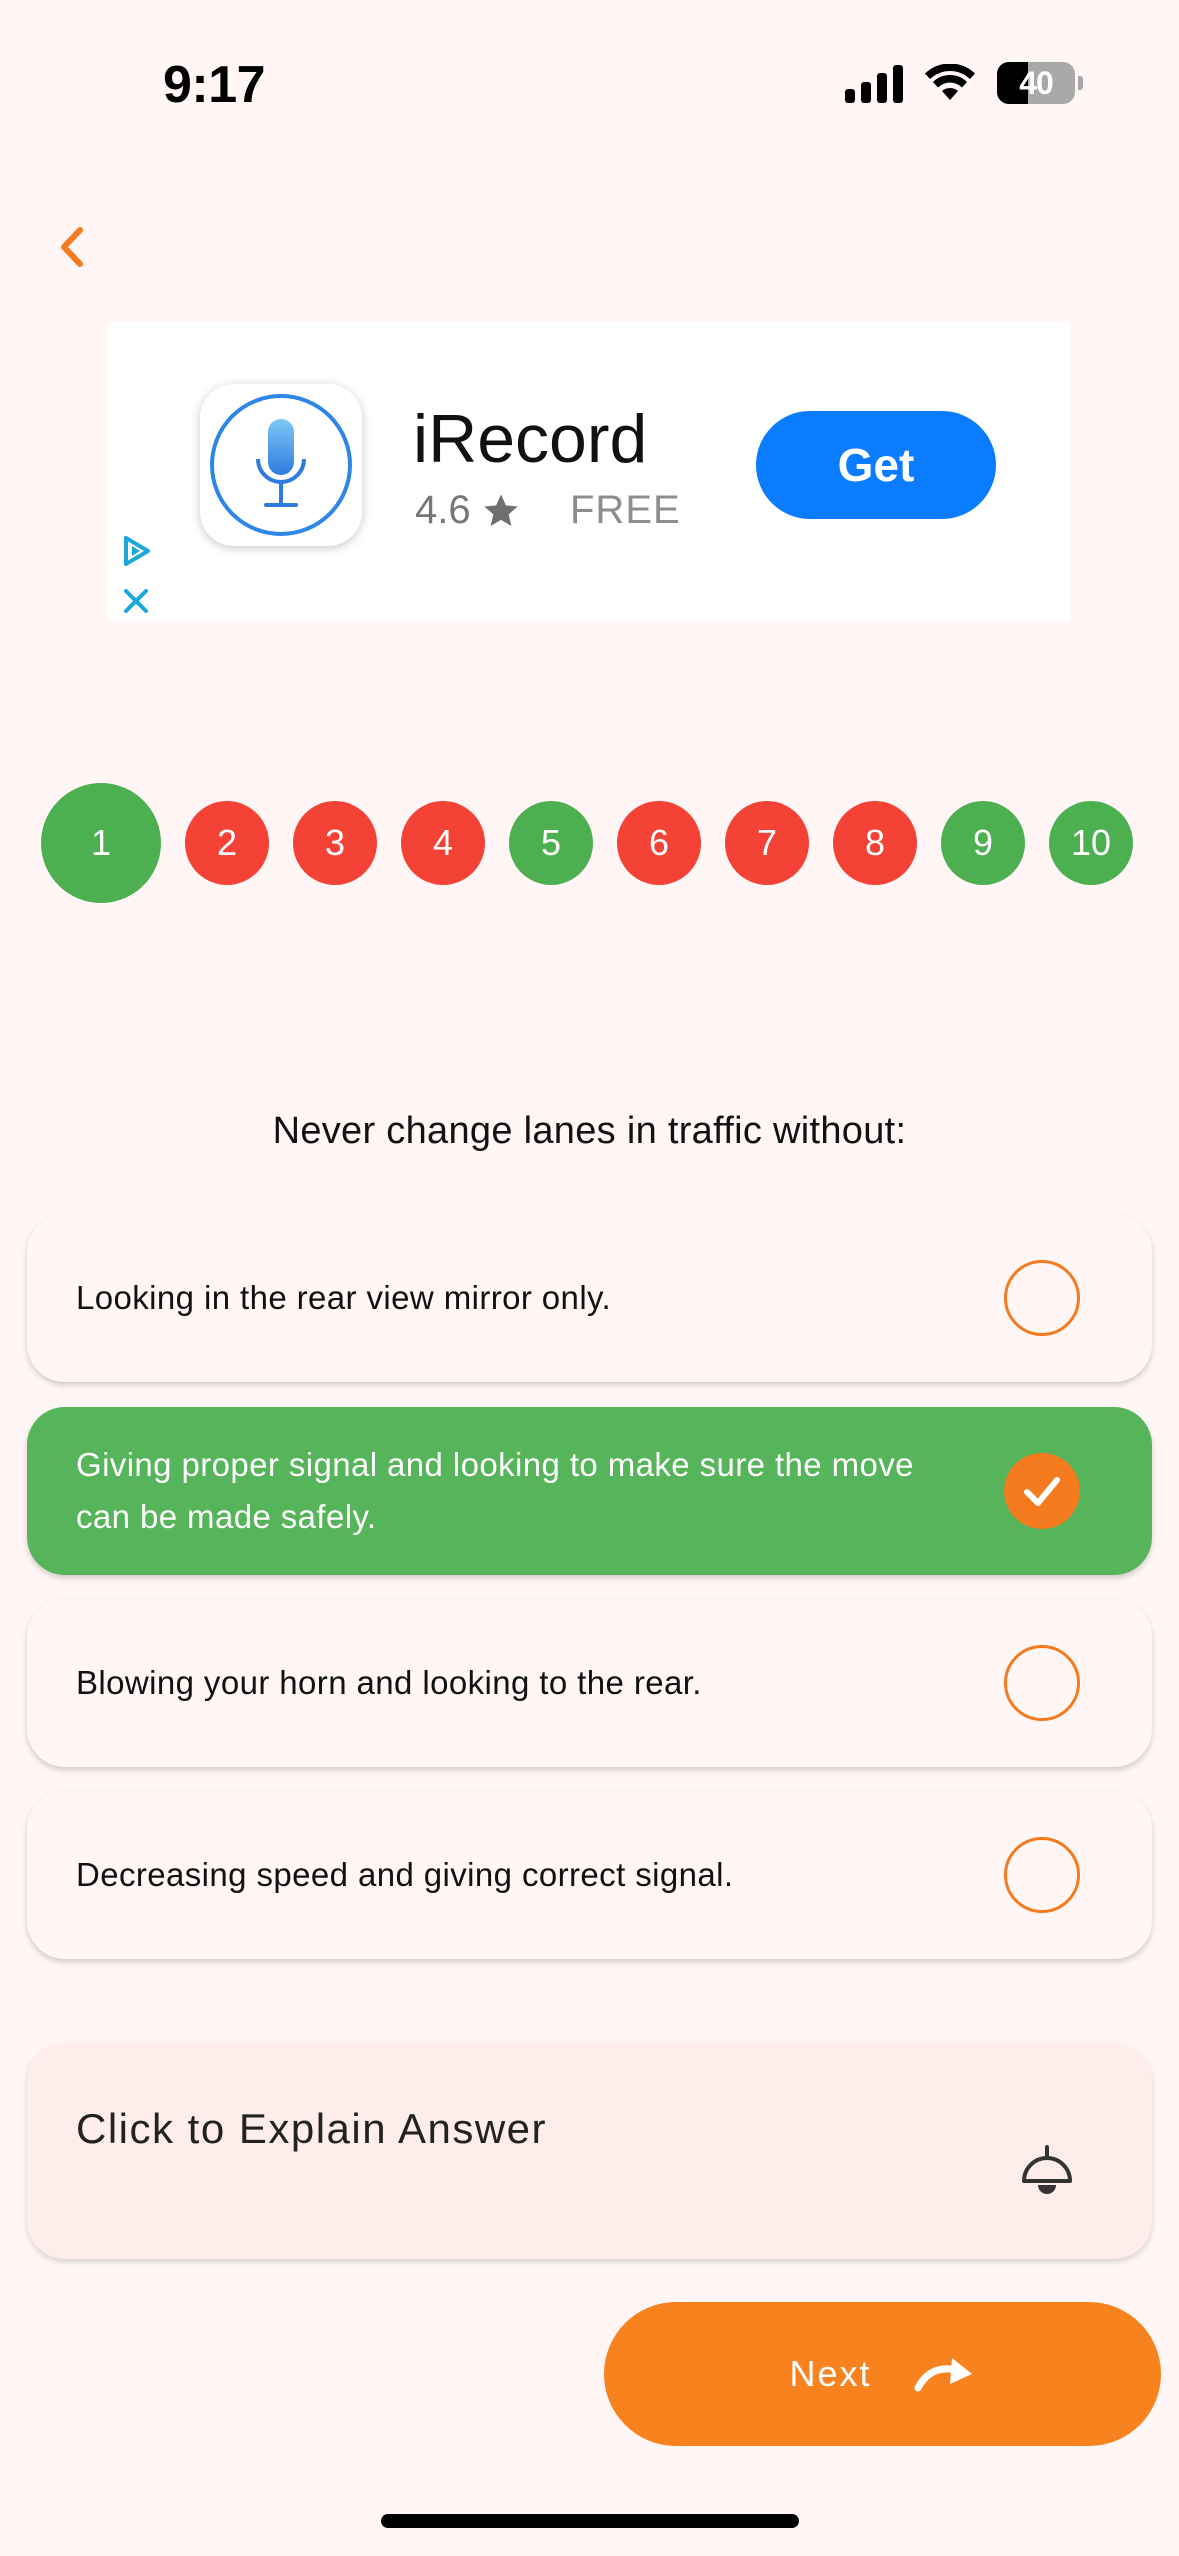 The width and height of the screenshot is (1179, 2556). Describe the element at coordinates (101, 843) in the screenshot. I see `question-number-1: 1` at that location.